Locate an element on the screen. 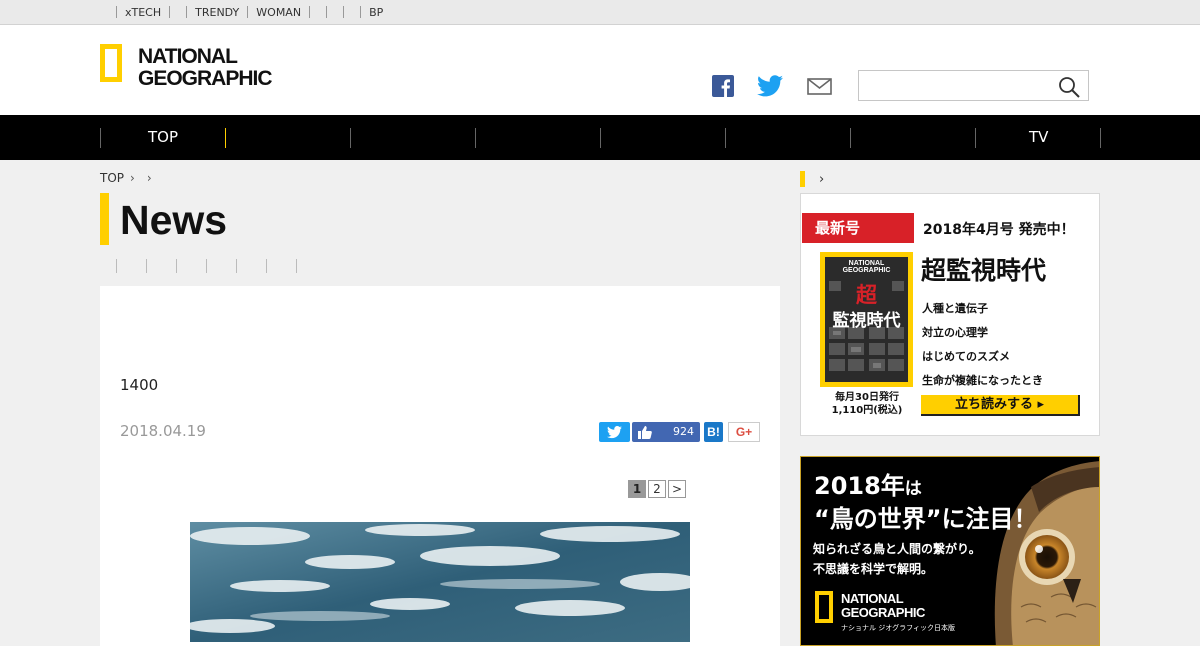  article-date: 2018.04.19 is located at coordinates (163, 431).